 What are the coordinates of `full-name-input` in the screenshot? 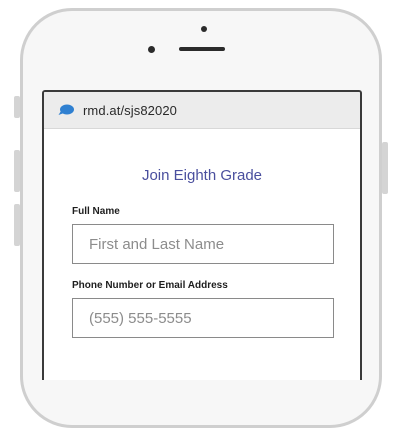 It's located at (204, 244).